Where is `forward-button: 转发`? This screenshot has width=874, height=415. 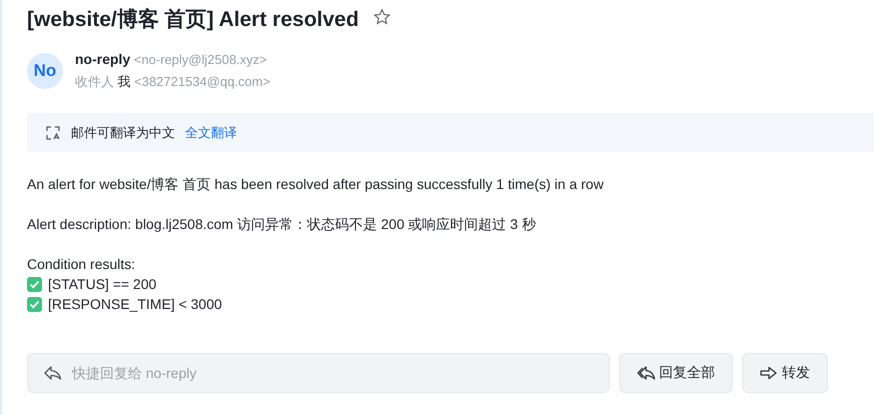 forward-button: 转发 is located at coordinates (785, 373).